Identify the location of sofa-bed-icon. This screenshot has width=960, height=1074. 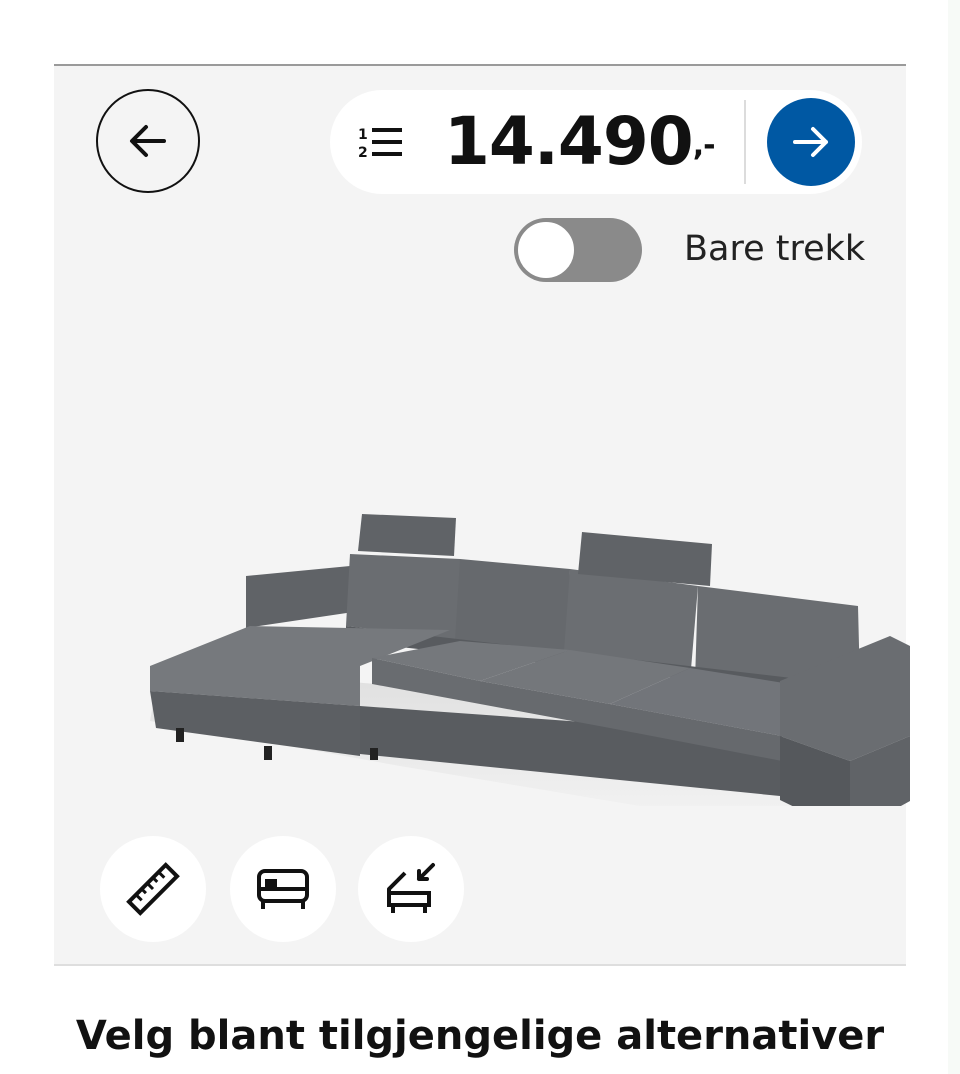
(283, 889).